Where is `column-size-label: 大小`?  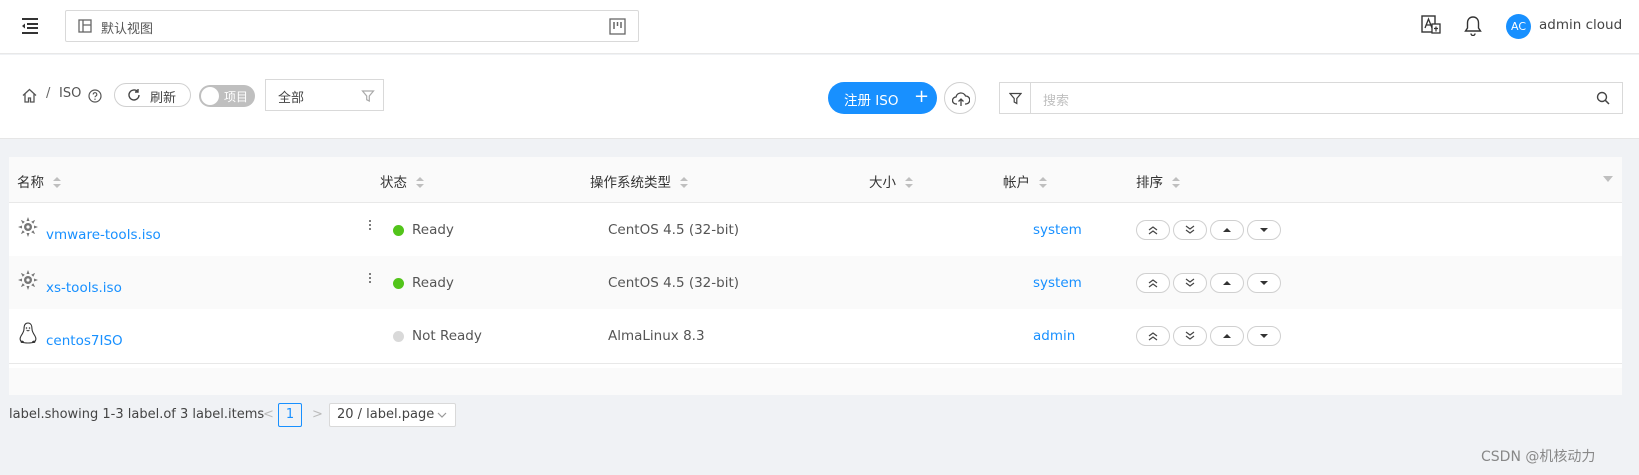
column-size-label: 大小 is located at coordinates (882, 183).